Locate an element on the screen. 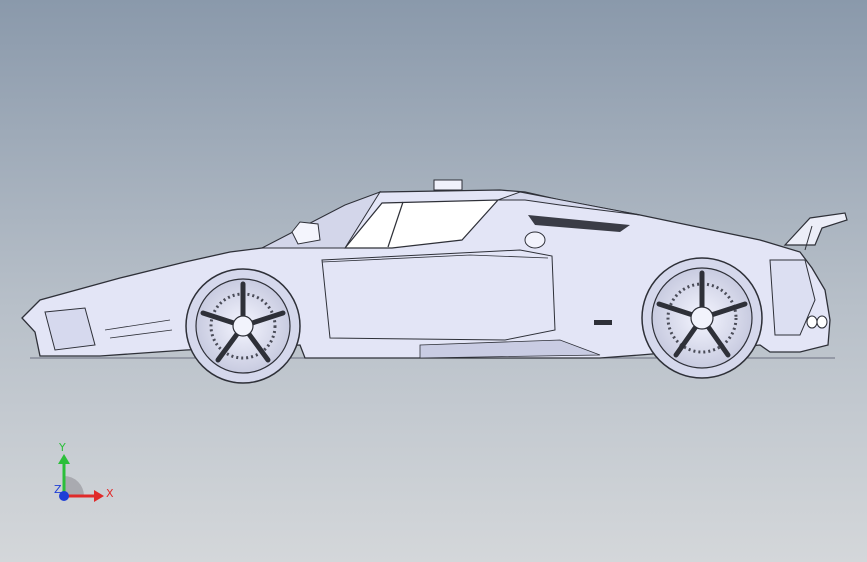  y-axis-arrow-icon is located at coordinates (64, 459).